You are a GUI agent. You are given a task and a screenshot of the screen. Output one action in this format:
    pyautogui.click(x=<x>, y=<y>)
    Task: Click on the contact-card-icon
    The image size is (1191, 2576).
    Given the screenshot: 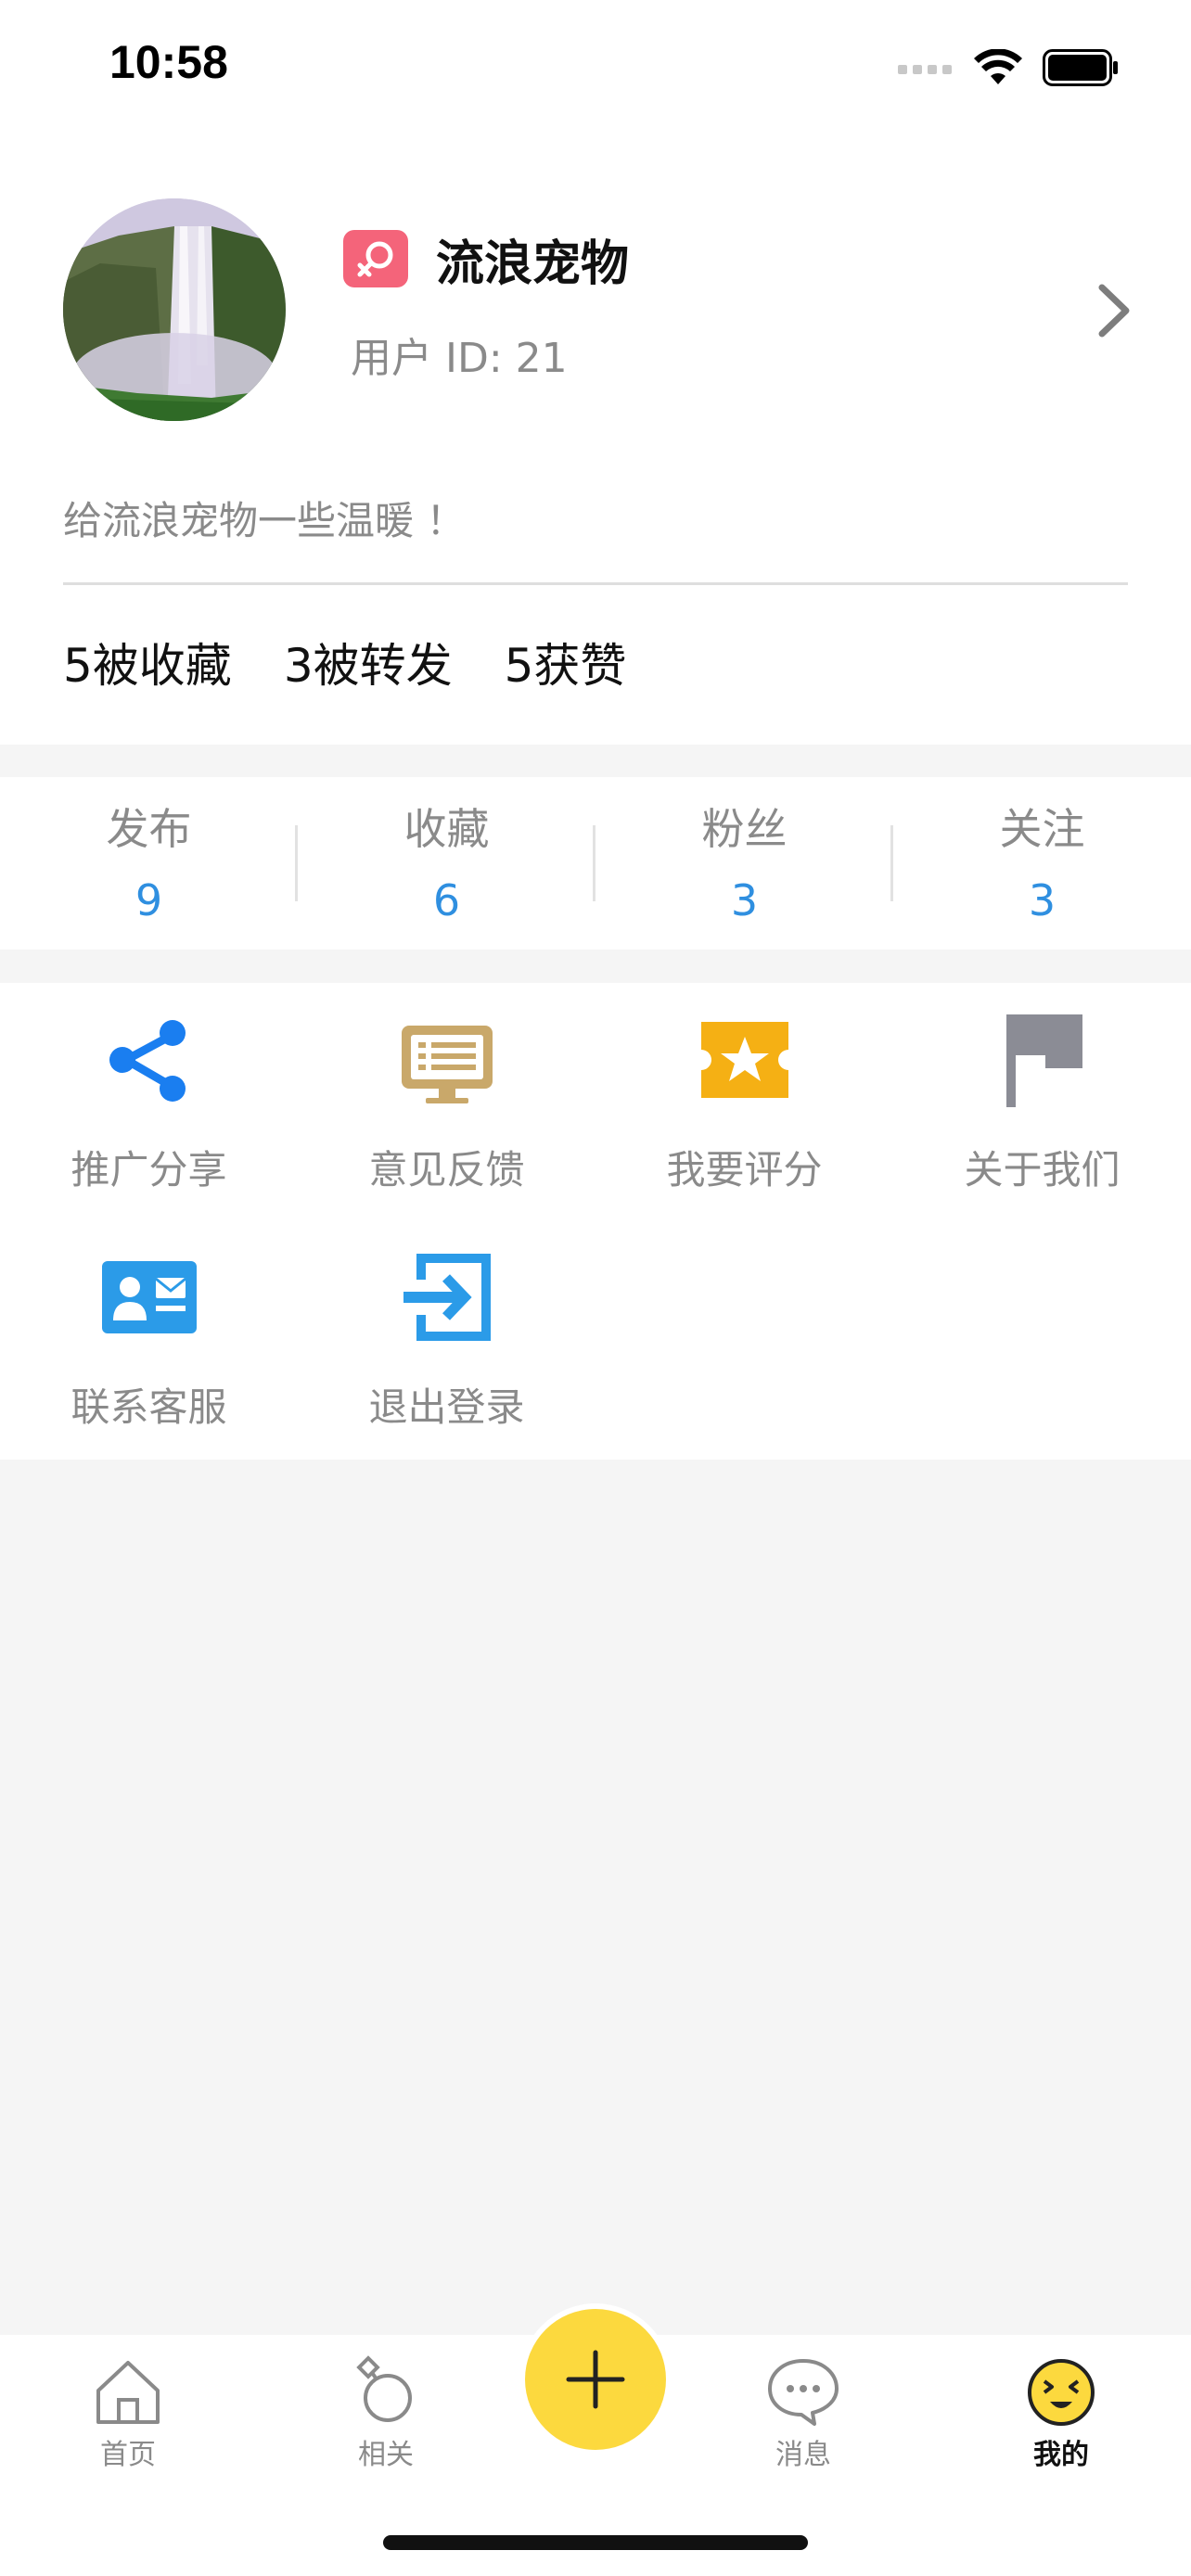 What is the action you would take?
    pyautogui.click(x=149, y=1297)
    